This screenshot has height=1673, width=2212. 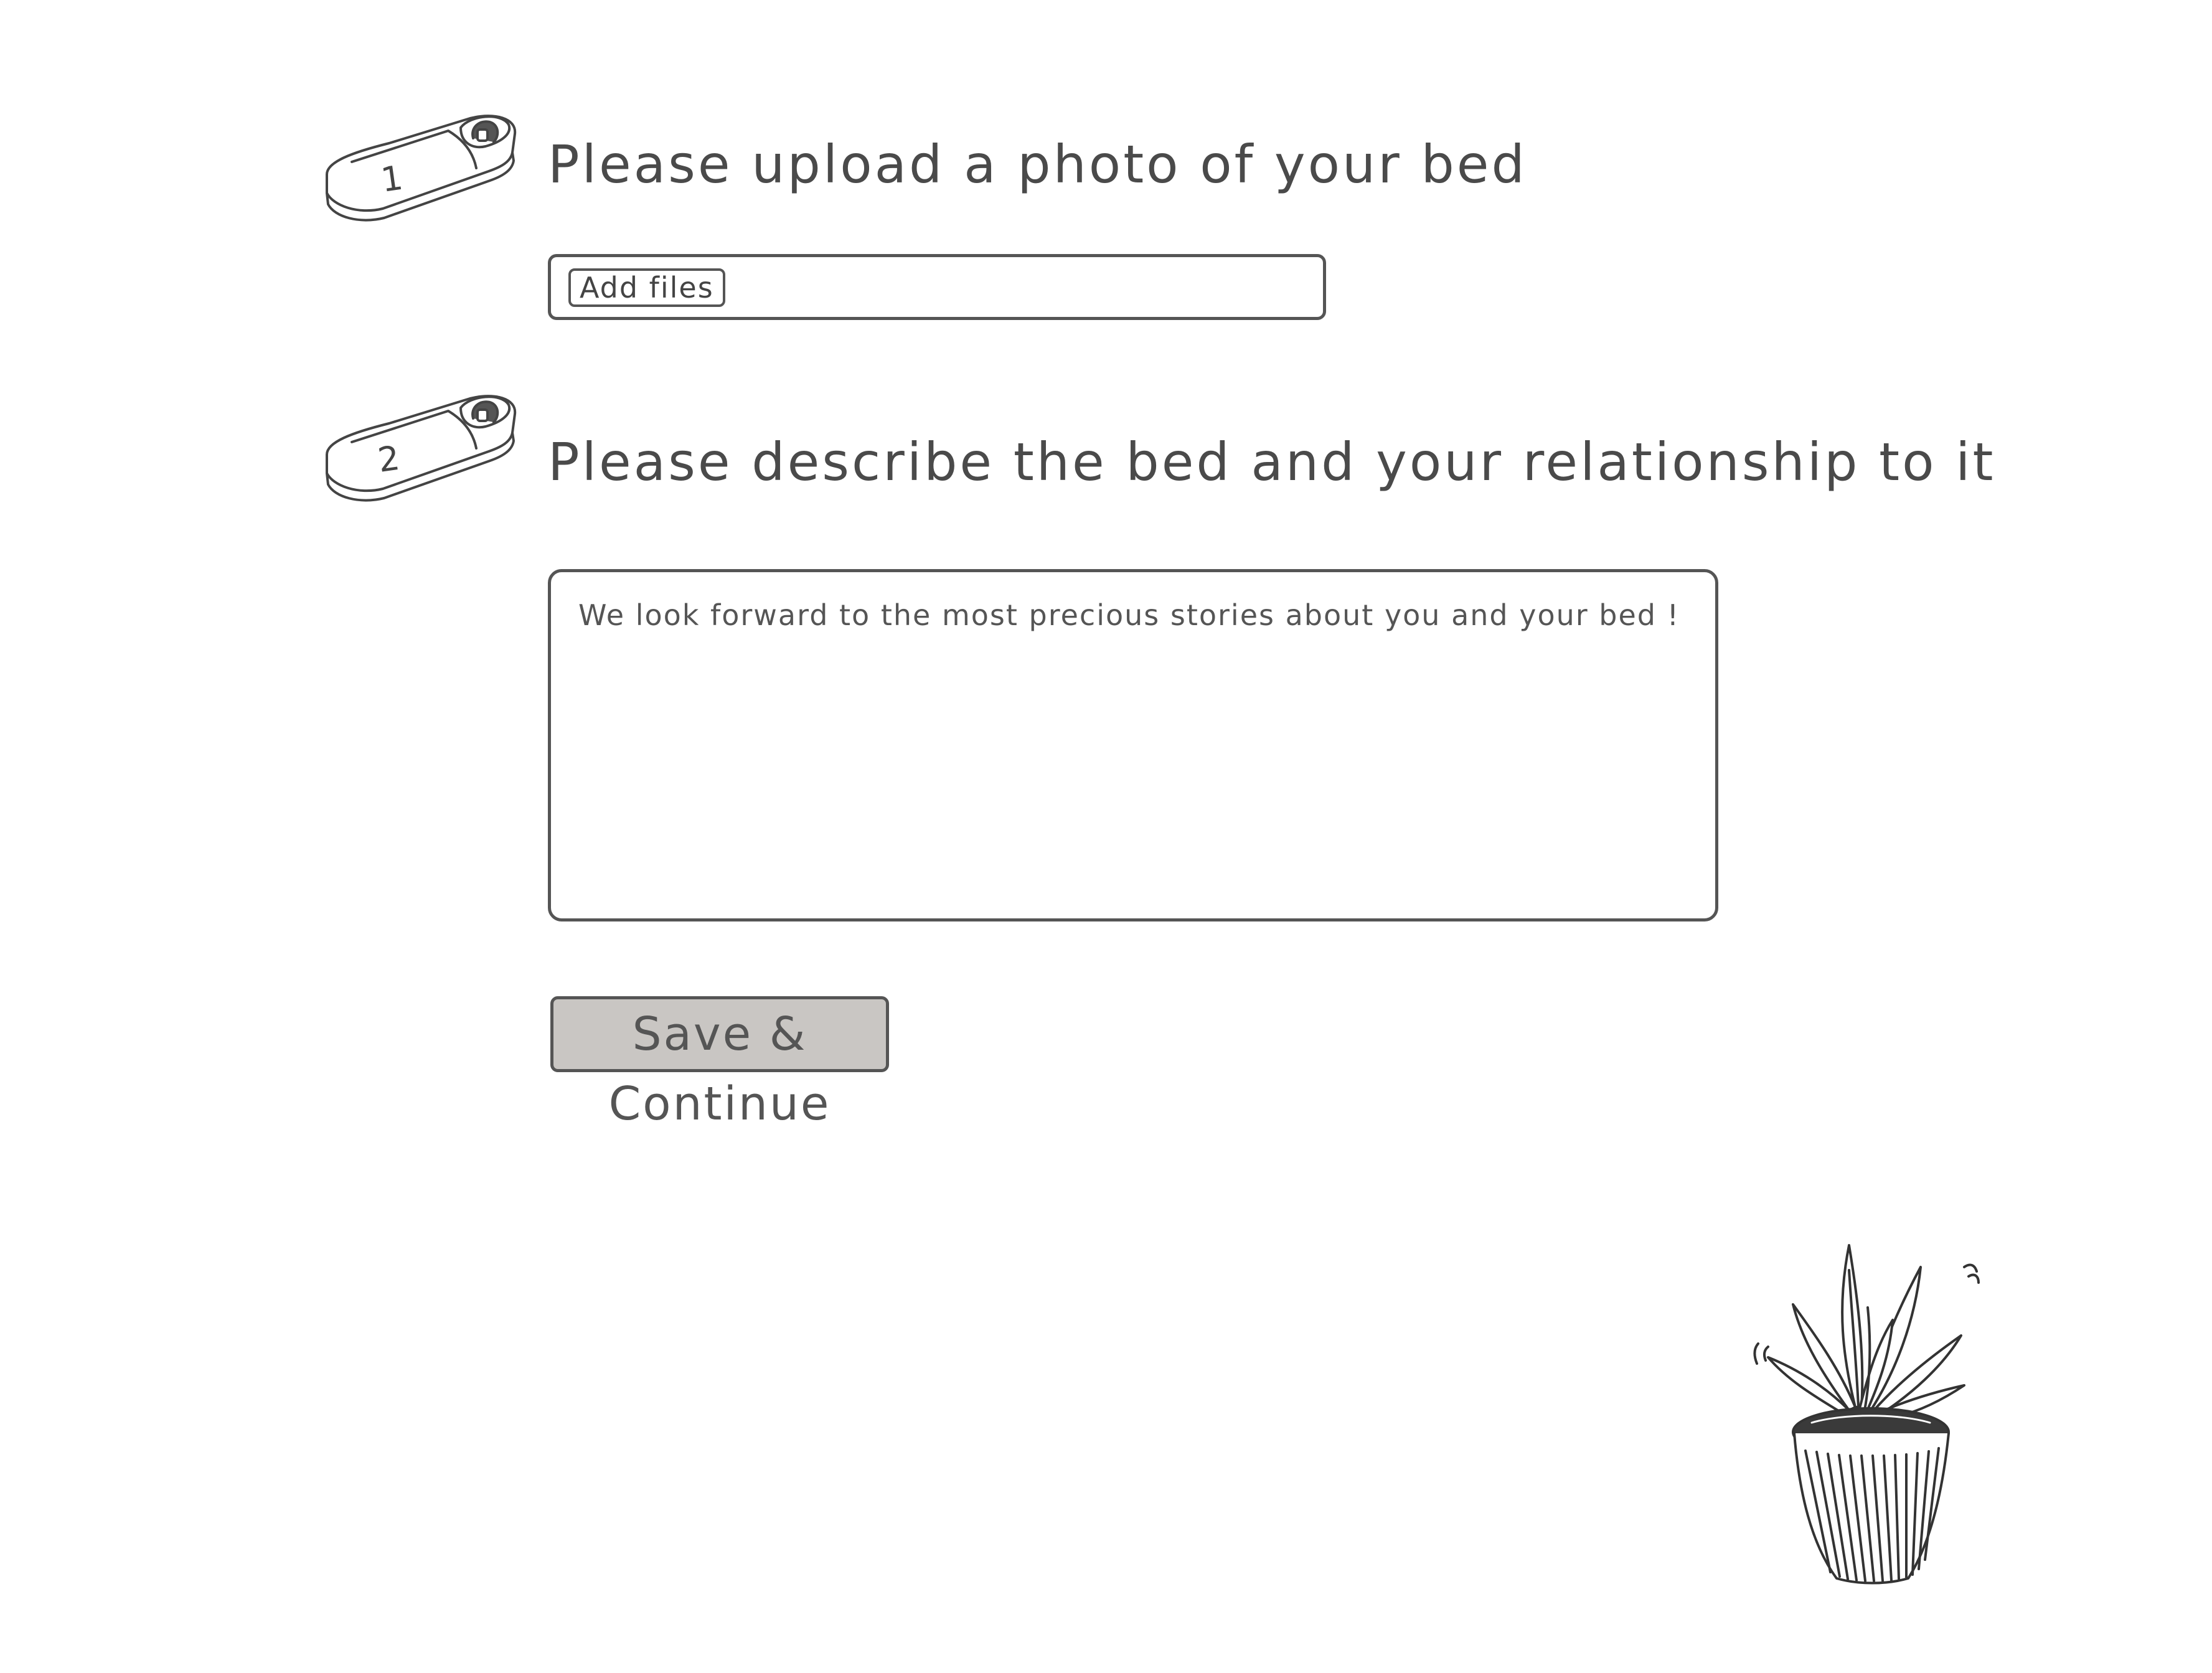 I want to click on bed-icon-step-1: 1, so click(x=417, y=165).